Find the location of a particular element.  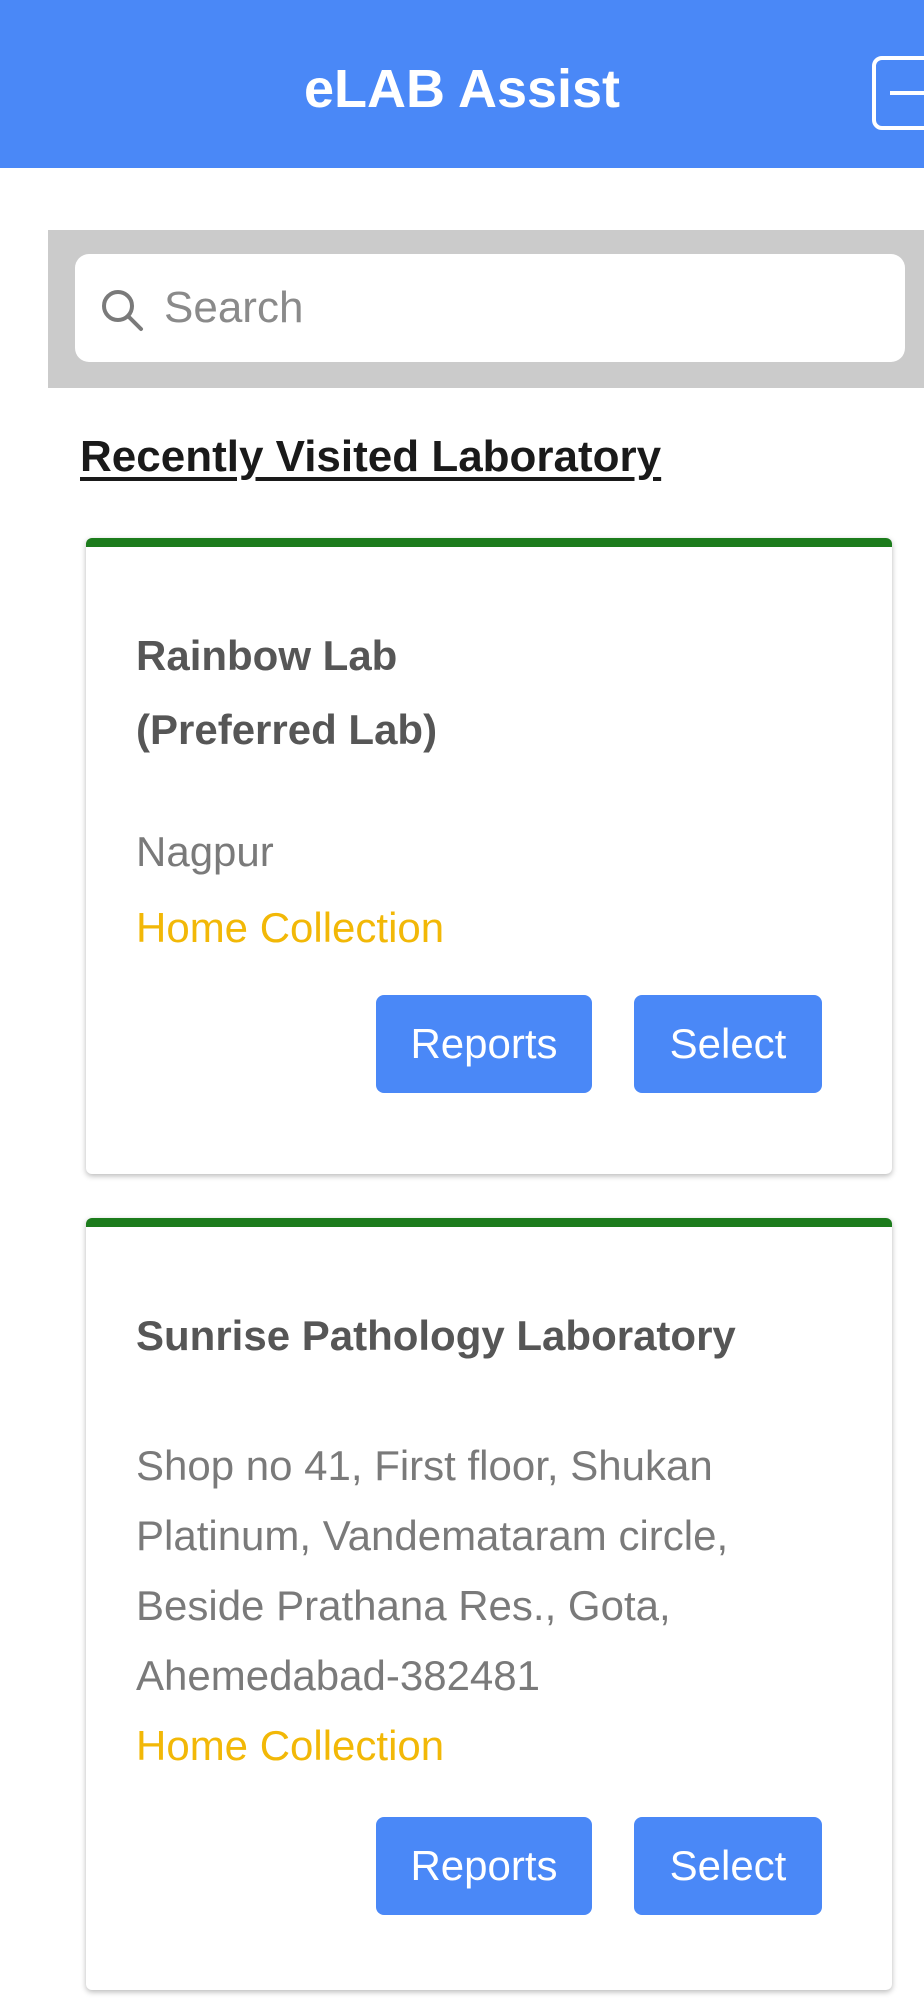

lab-address-line: Beside Prathana Res., Gota, is located at coordinates (403, 1605).